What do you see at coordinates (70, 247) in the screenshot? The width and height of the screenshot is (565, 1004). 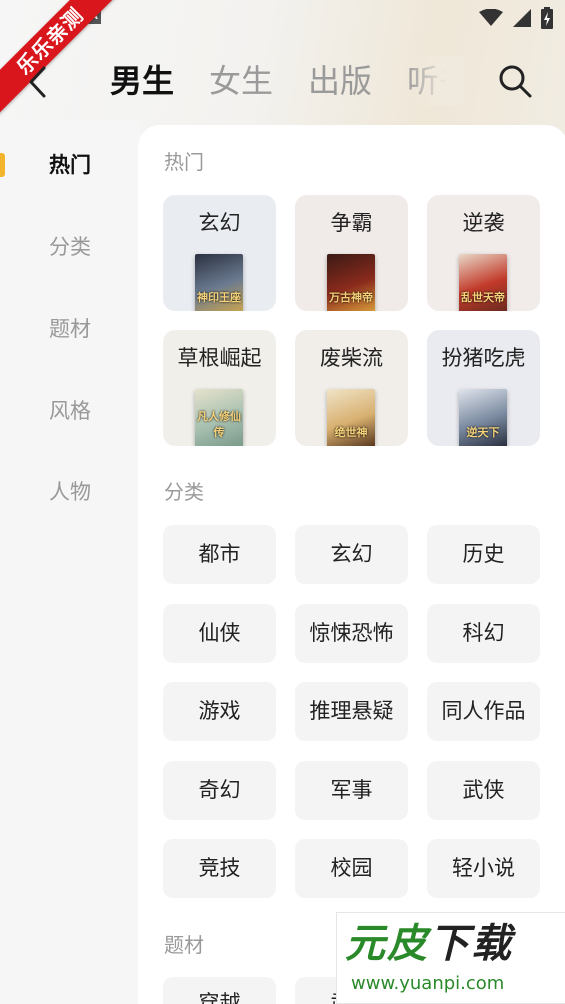 I see `side-item-category: 分类` at bounding box center [70, 247].